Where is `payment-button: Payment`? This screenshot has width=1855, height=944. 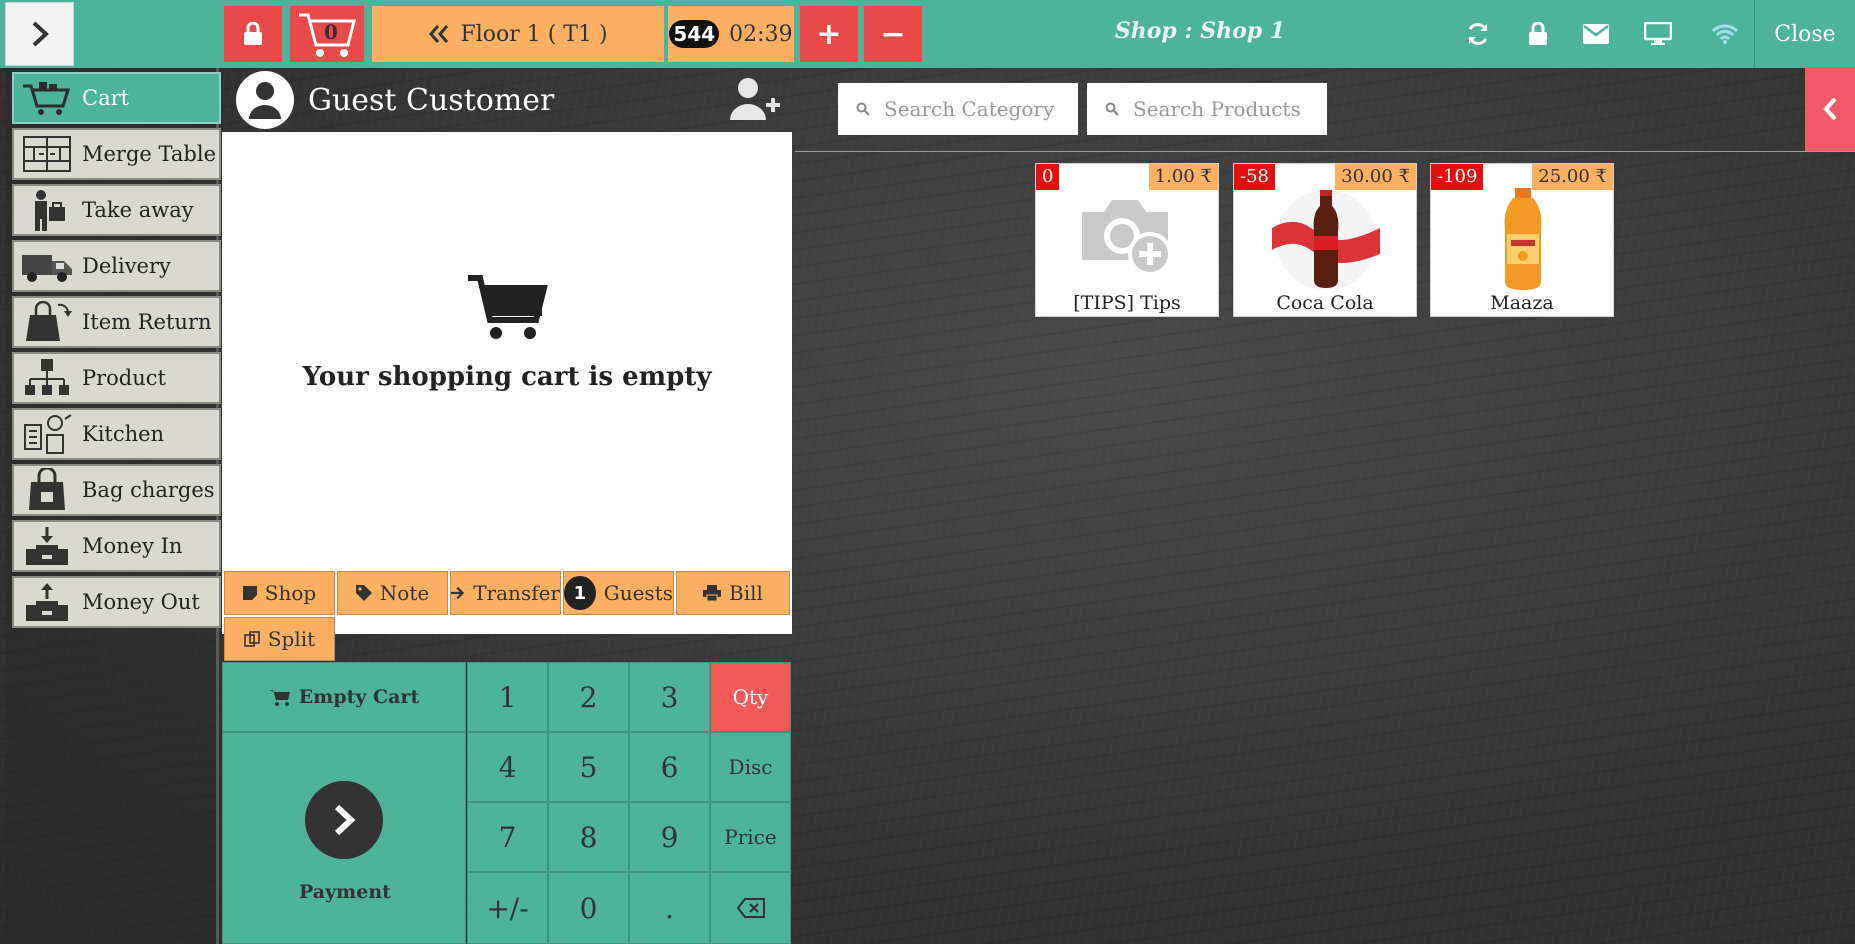
payment-button: Payment is located at coordinates (344, 838).